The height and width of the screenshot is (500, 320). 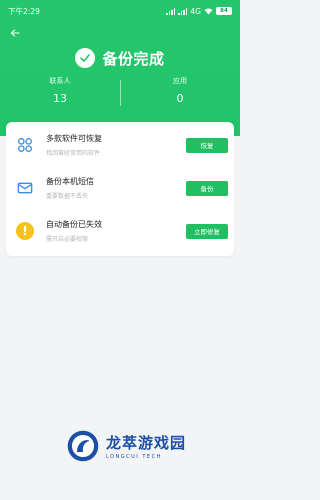 I want to click on exclamation-icon: !, so click(x=25, y=231).